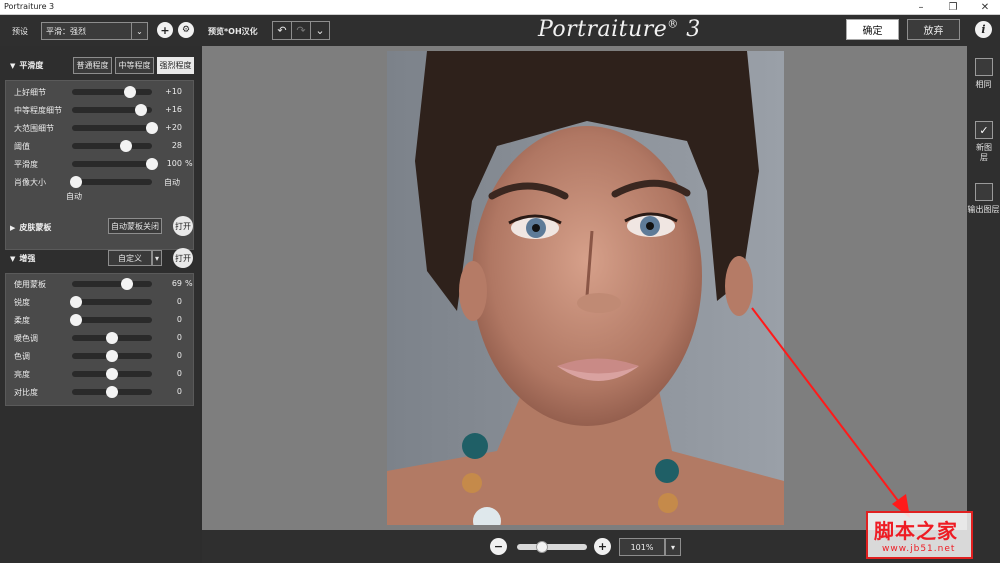  What do you see at coordinates (189, 163) in the screenshot?
I see `slider-unit: %` at bounding box center [189, 163].